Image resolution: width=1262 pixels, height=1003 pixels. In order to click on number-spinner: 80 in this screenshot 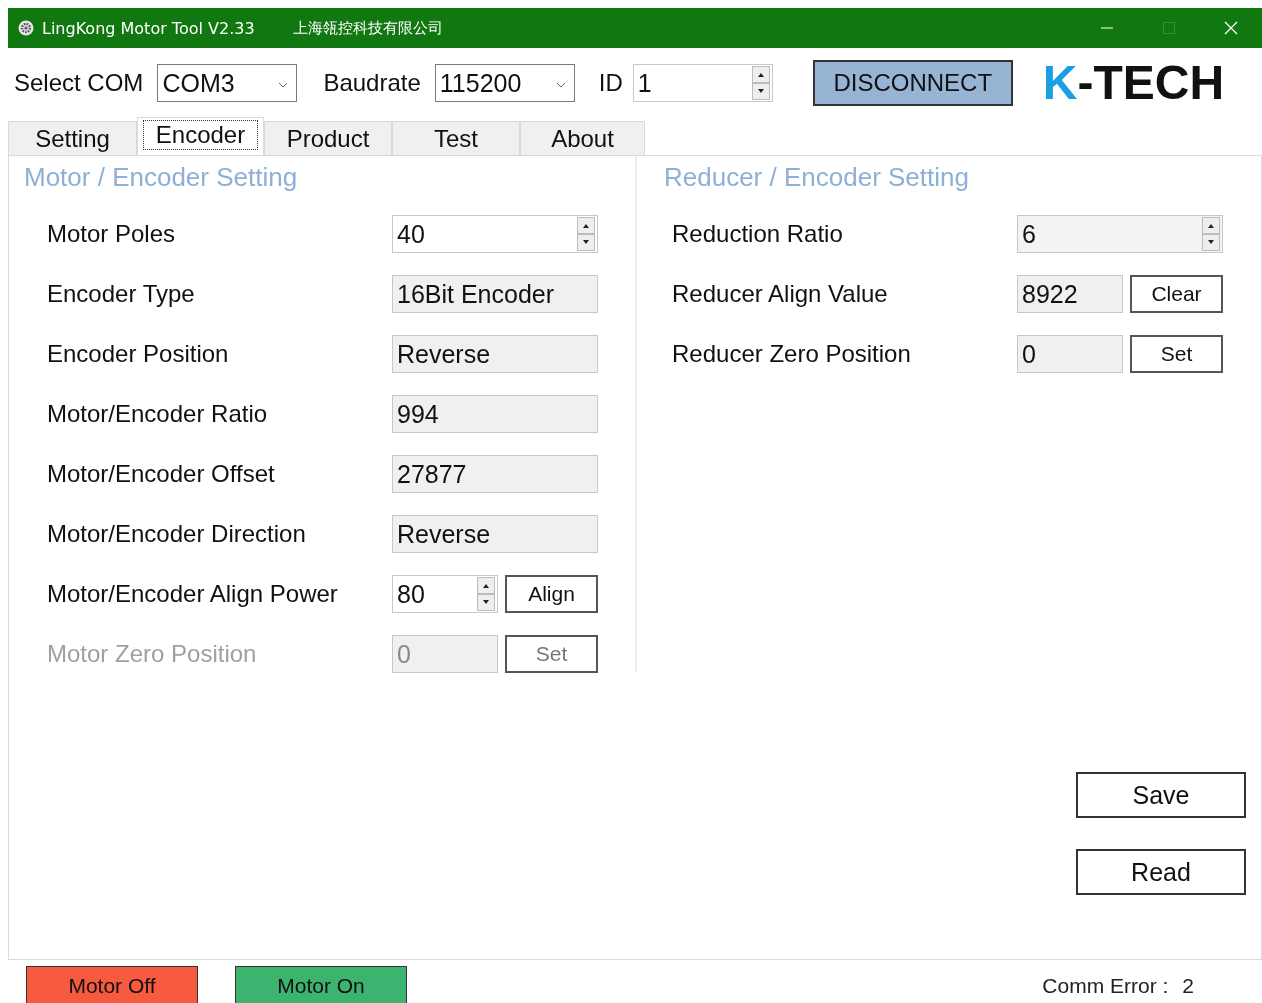, I will do `click(445, 594)`.